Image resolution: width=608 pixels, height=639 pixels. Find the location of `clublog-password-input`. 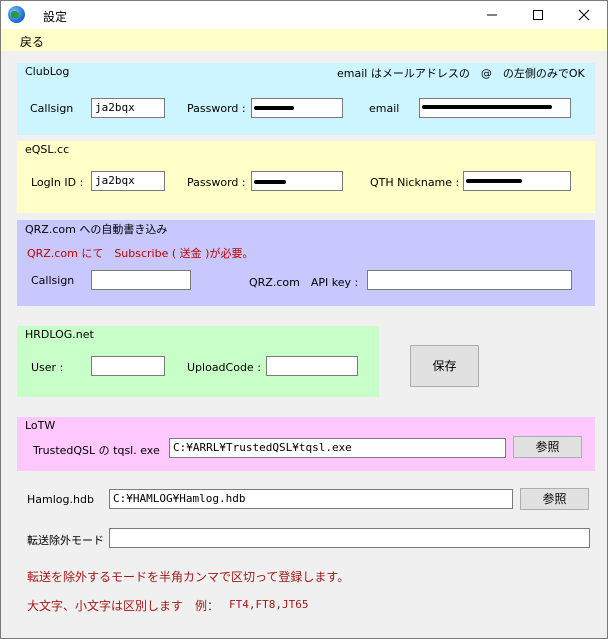

clublog-password-input is located at coordinates (297, 108).